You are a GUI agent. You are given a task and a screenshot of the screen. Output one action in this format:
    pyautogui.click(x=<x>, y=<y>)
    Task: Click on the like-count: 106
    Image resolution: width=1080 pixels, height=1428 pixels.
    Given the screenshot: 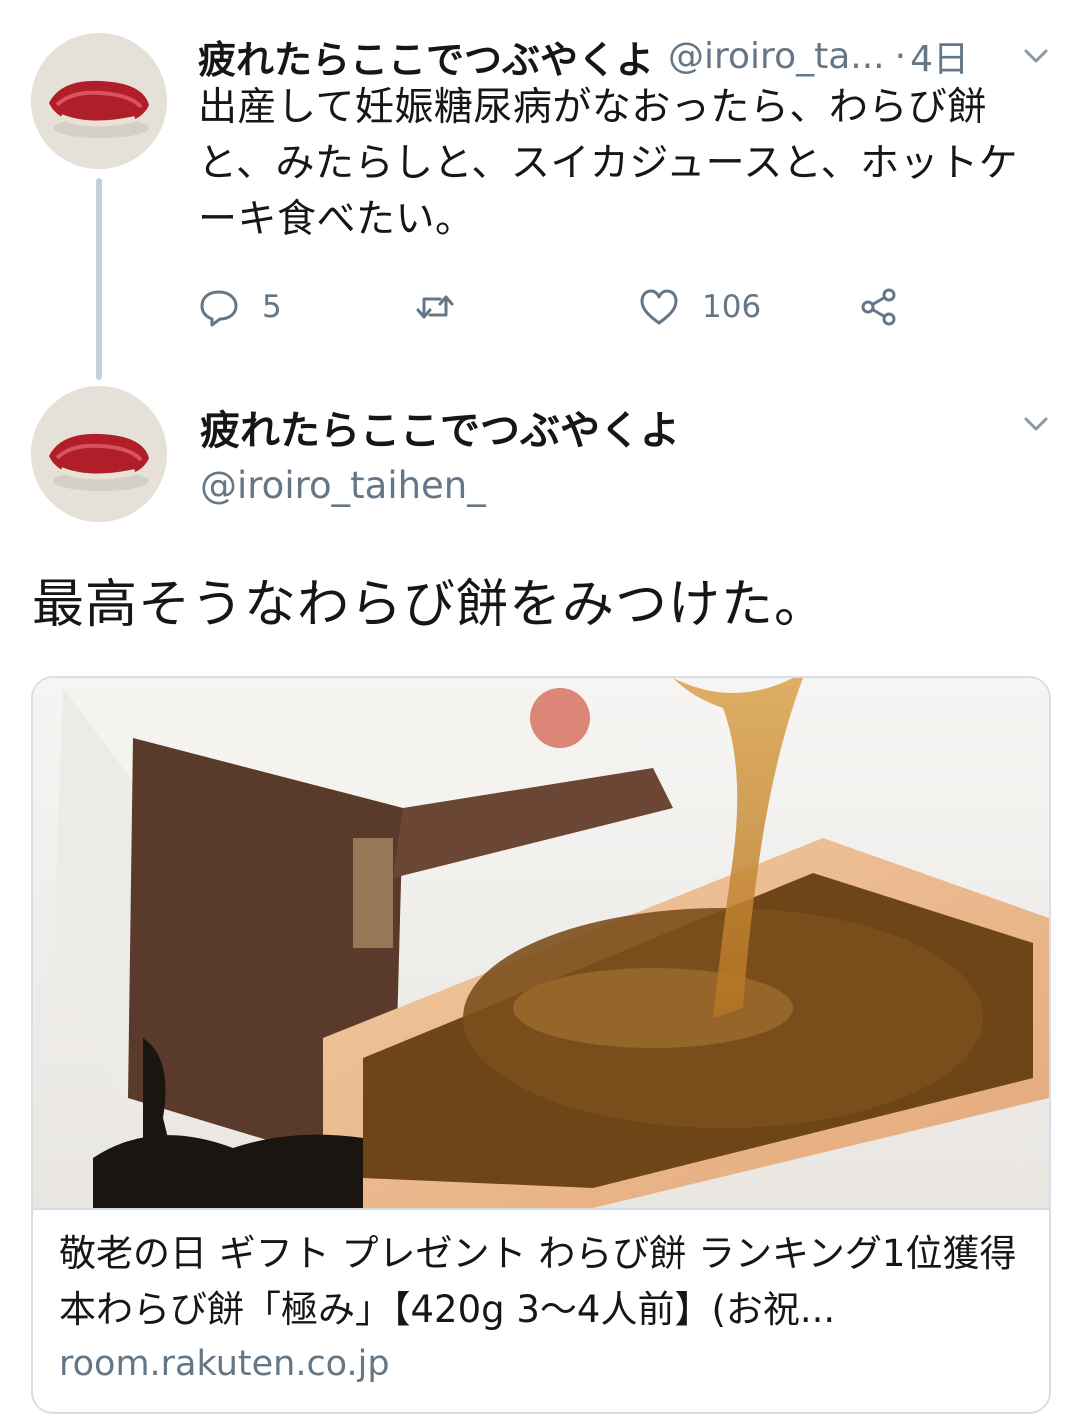 What is the action you would take?
    pyautogui.click(x=732, y=307)
    